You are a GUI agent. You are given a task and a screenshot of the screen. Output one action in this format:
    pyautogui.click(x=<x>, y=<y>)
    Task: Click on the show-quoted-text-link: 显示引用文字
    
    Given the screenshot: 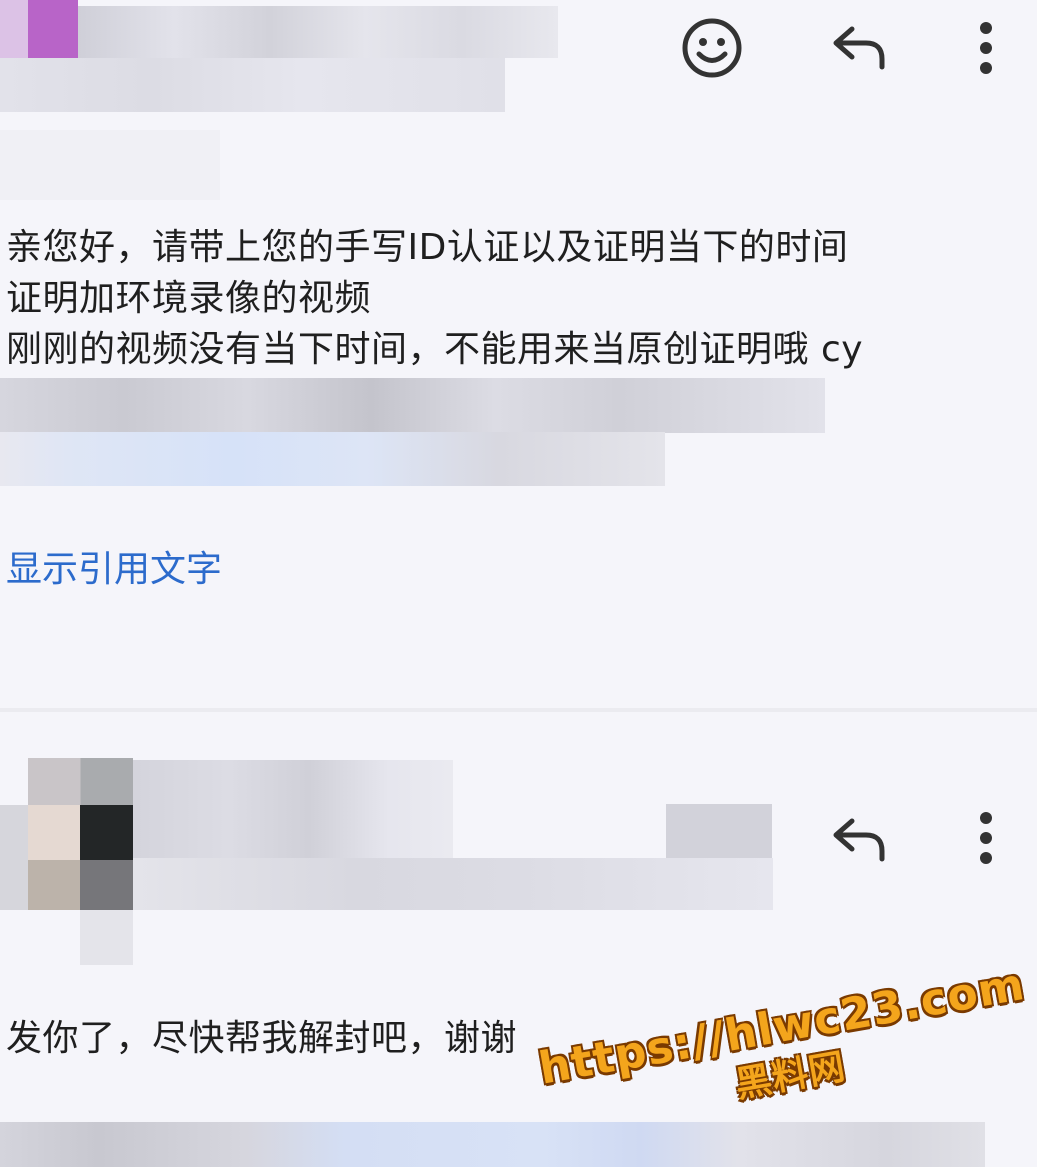 What is the action you would take?
    pyautogui.click(x=114, y=566)
    